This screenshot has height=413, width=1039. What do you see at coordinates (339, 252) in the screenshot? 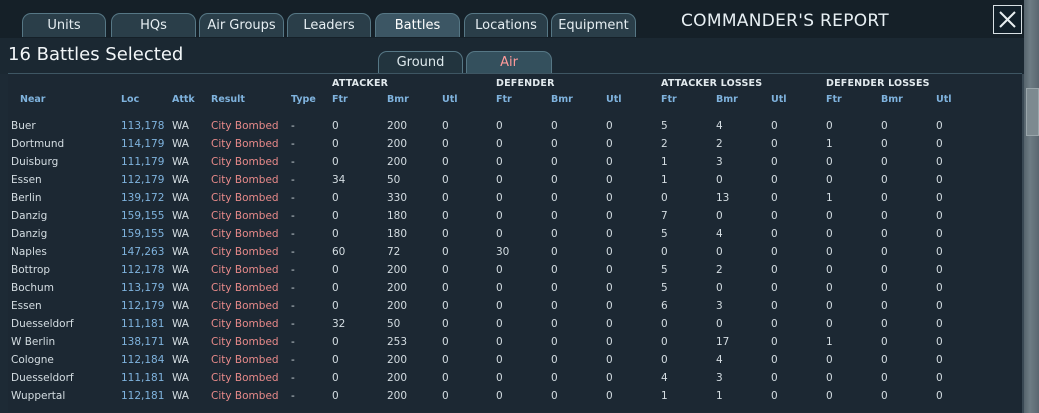
I see `cell-a-ftr: 60` at bounding box center [339, 252].